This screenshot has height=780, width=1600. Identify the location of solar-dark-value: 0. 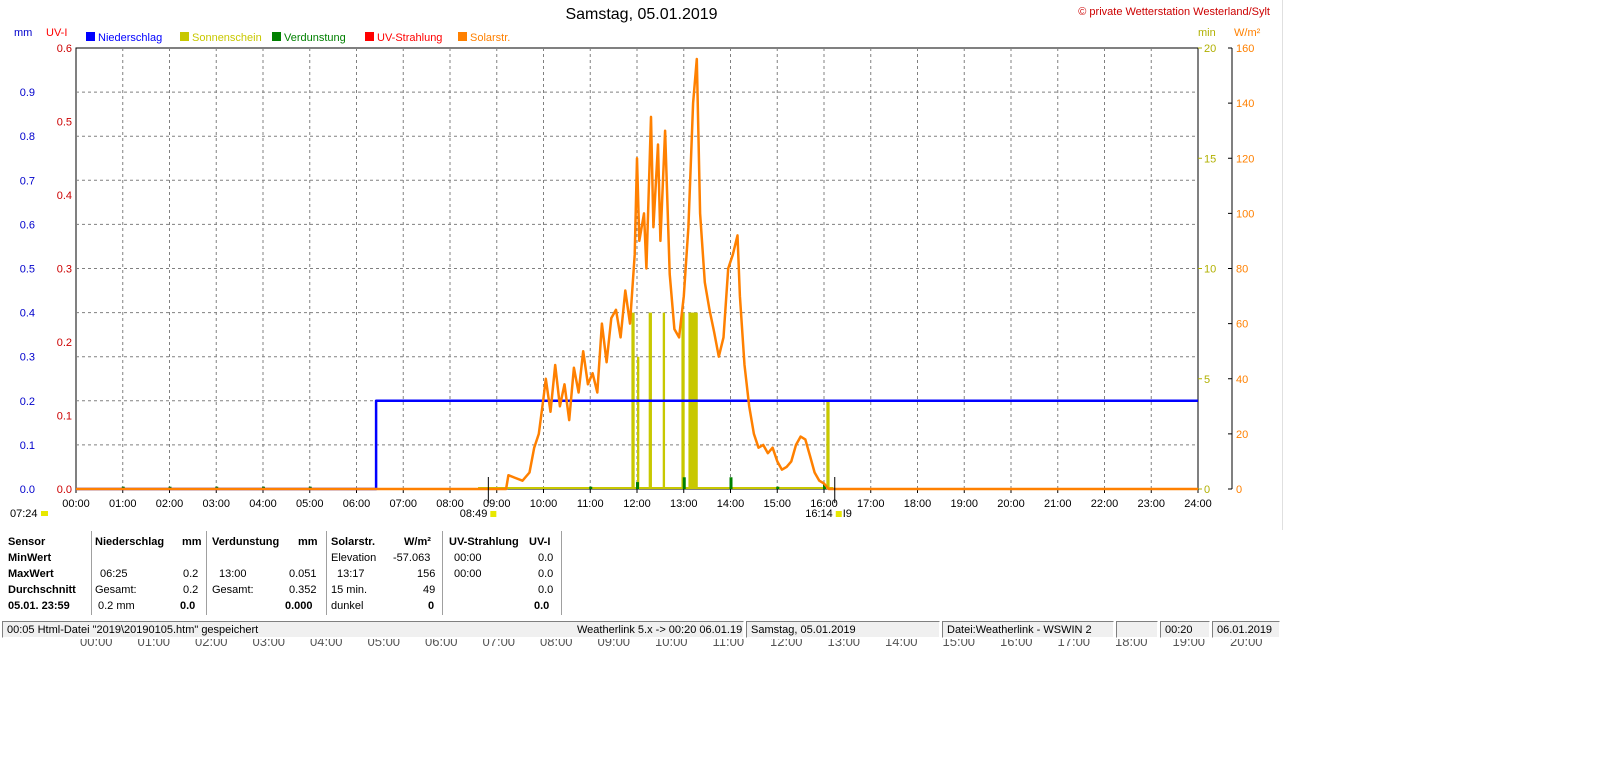
(431, 606).